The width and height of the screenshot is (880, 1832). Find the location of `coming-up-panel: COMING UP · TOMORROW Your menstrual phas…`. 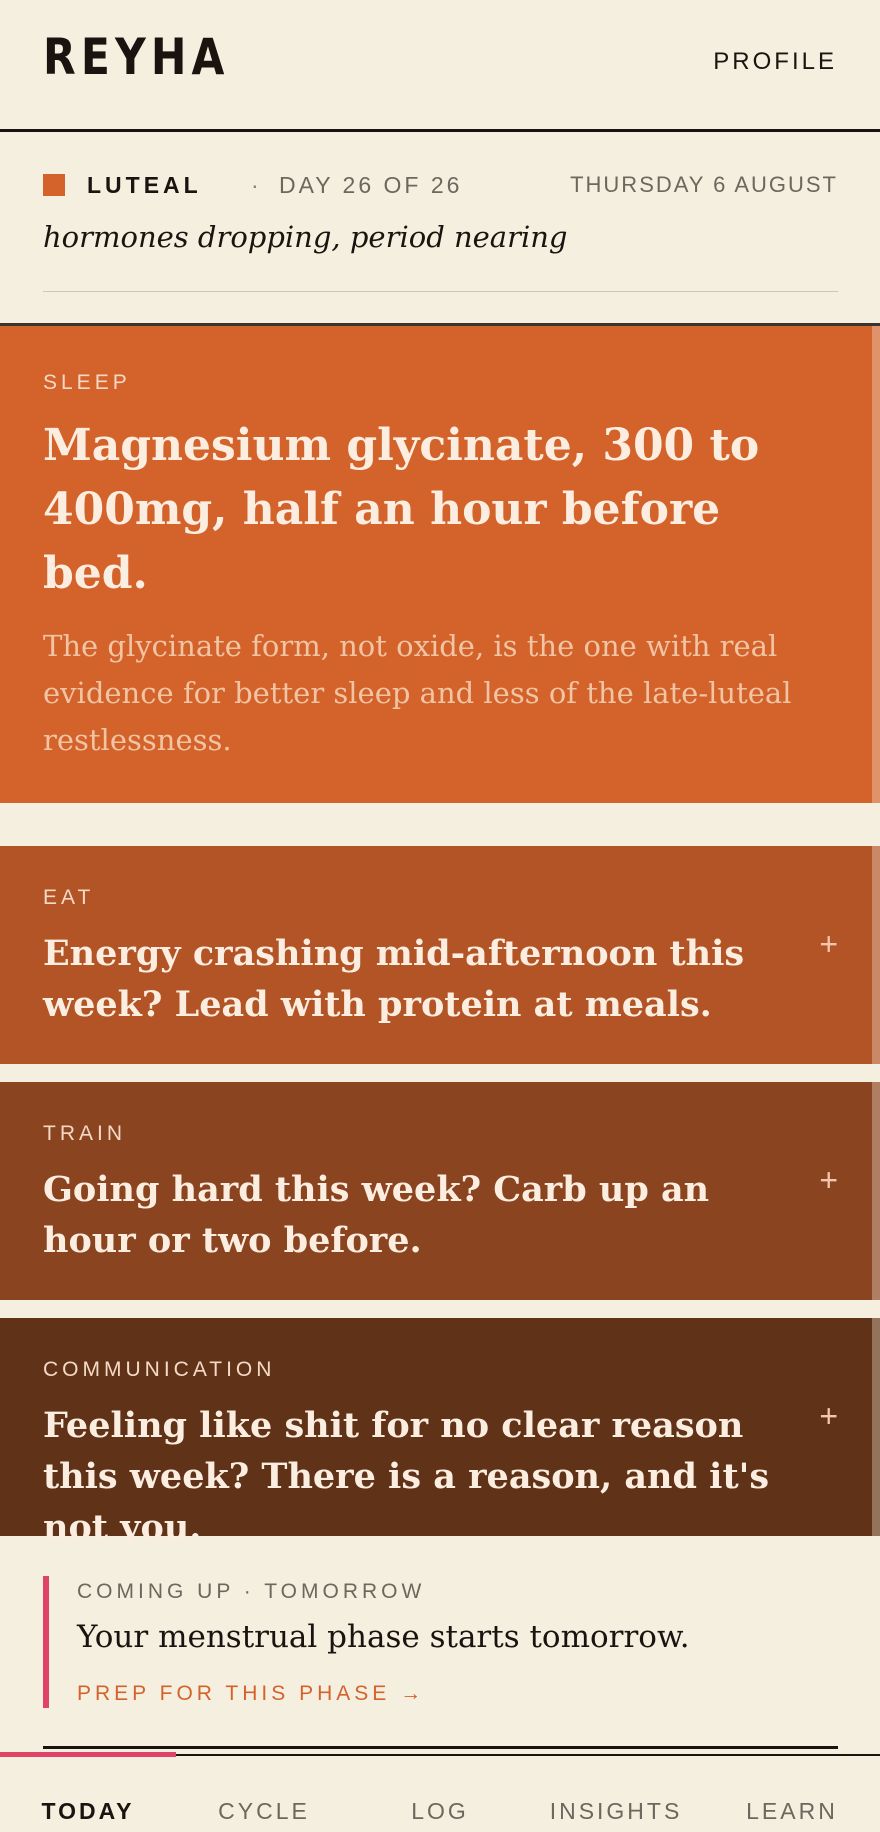

coming-up-panel: COMING UP · TOMORROW Your menstrual phas… is located at coordinates (440, 1642).